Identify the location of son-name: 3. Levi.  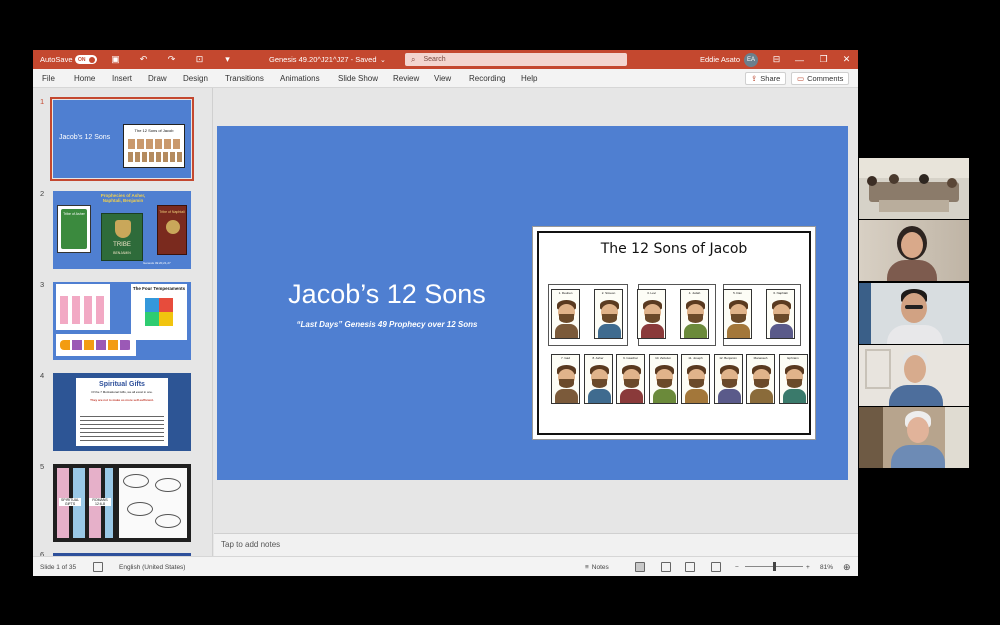
(651, 293).